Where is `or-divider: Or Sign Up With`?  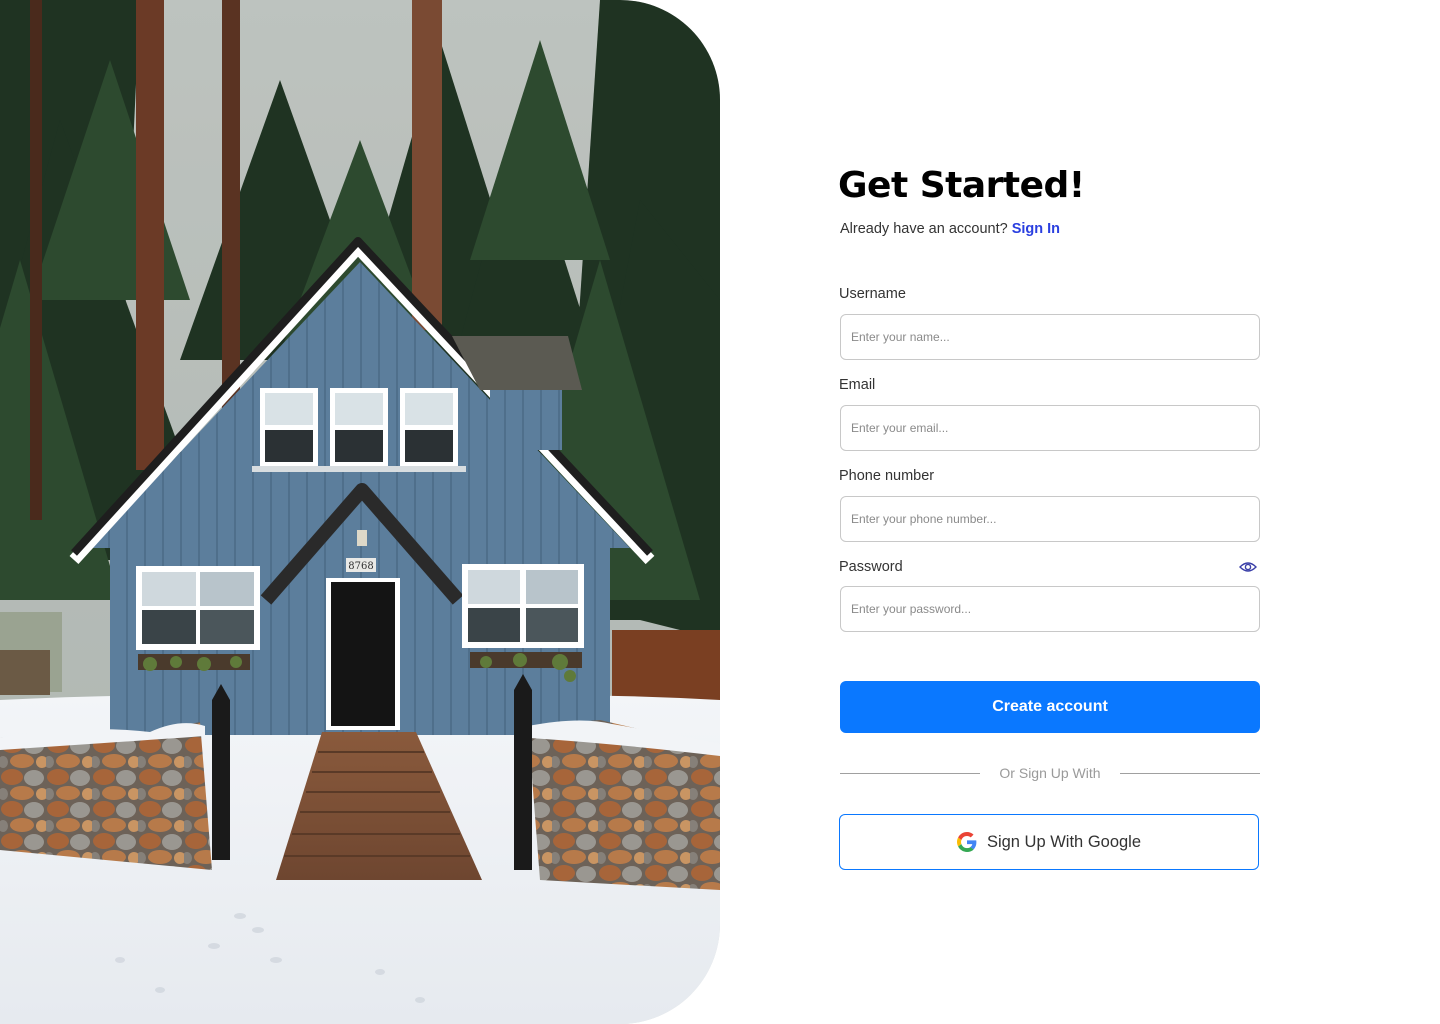
or-divider: Or Sign Up With is located at coordinates (1050, 773).